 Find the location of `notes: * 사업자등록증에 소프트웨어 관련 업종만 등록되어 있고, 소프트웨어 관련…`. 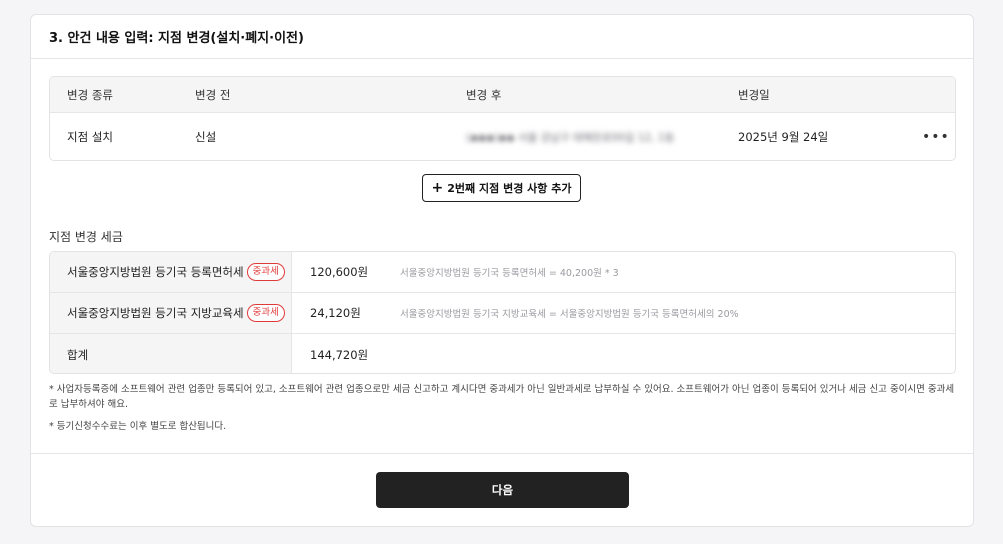

notes: * 사업자등록증에 소프트웨어 관련 업종만 등록되어 있고, 소프트웨어 관련… is located at coordinates (502, 411).